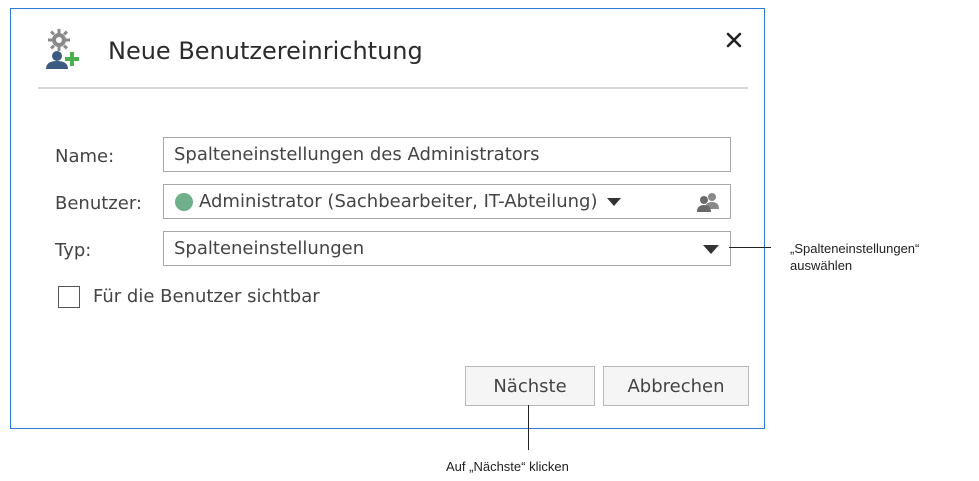 The width and height of the screenshot is (979, 481). I want to click on close-icon, so click(734, 40).